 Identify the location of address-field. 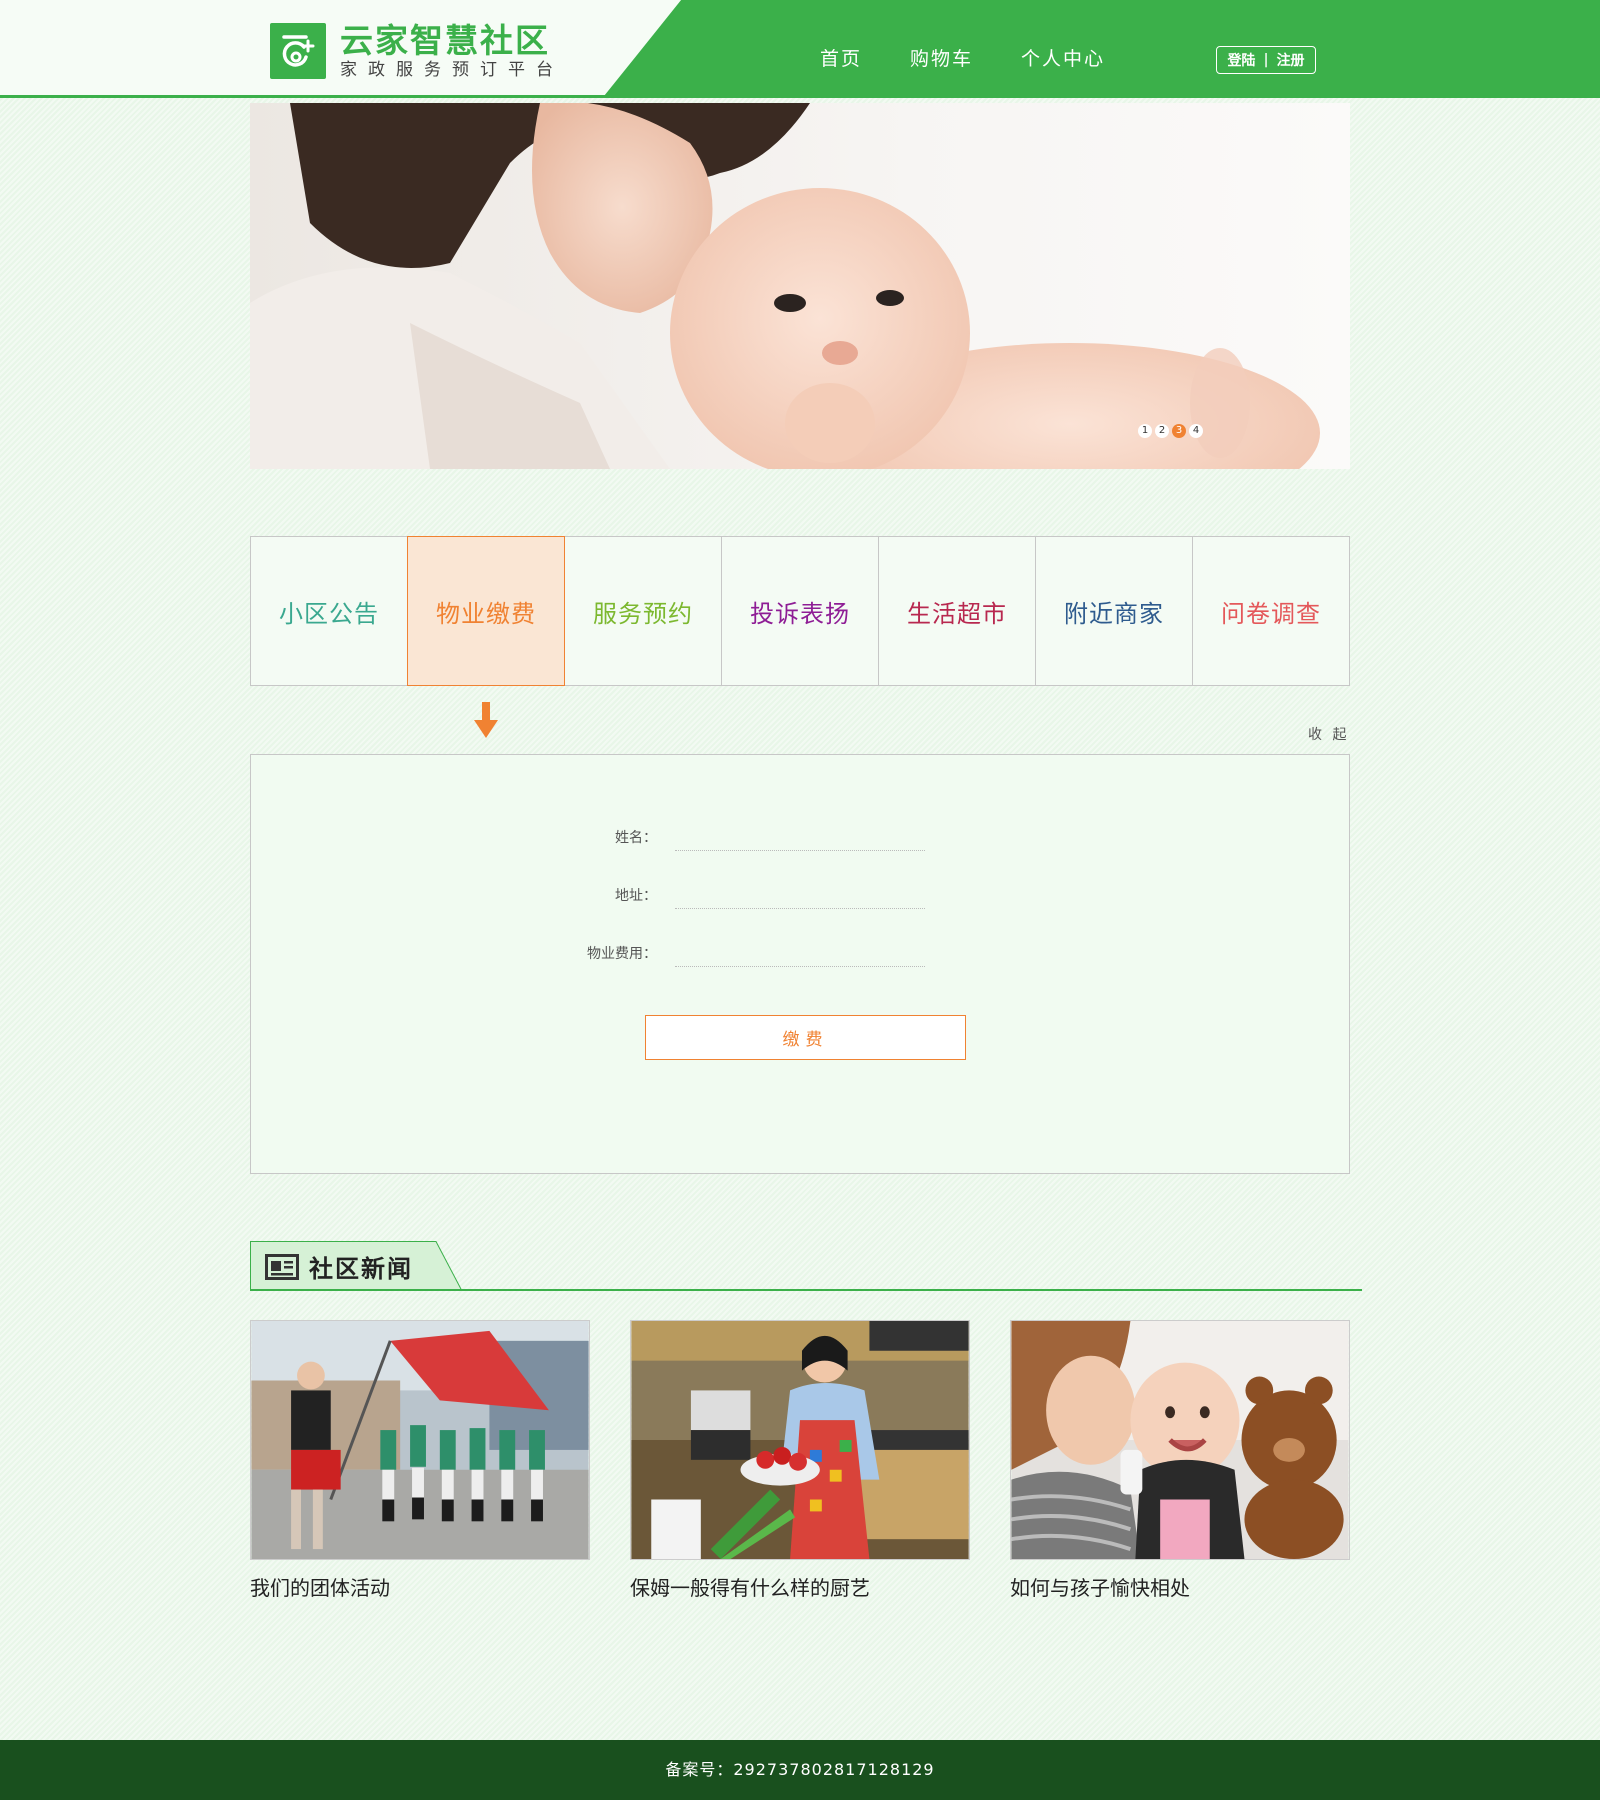
(800, 896).